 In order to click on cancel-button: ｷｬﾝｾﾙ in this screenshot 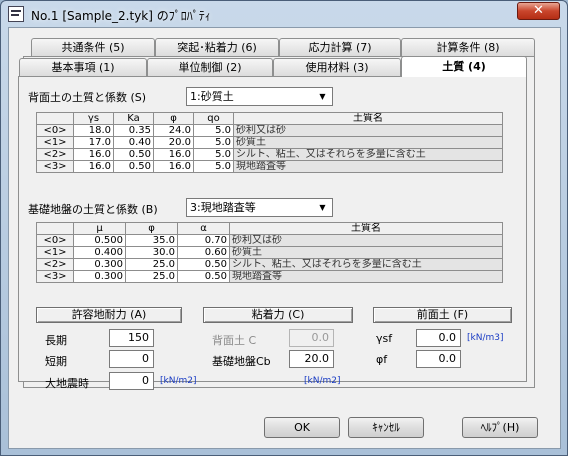, I will do `click(386, 427)`.